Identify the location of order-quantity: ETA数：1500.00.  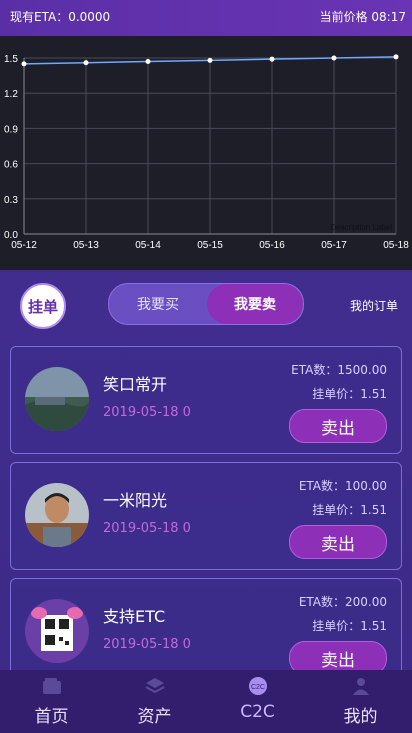
(339, 370).